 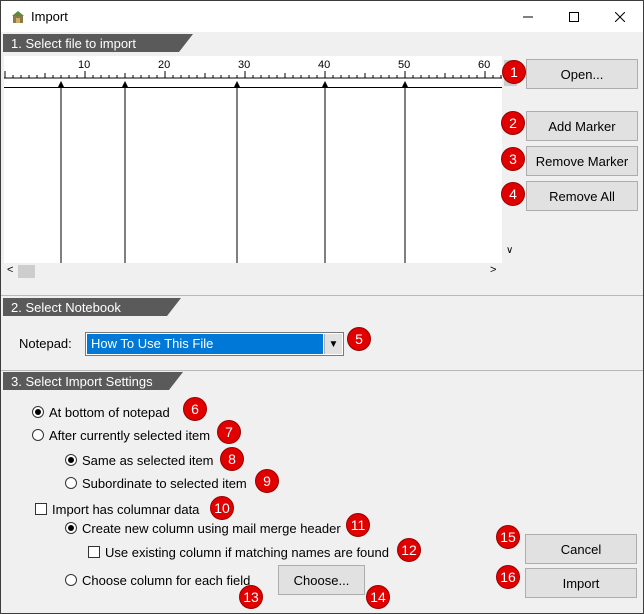 I want to click on scroll-left-icon: <, so click(x=10, y=270).